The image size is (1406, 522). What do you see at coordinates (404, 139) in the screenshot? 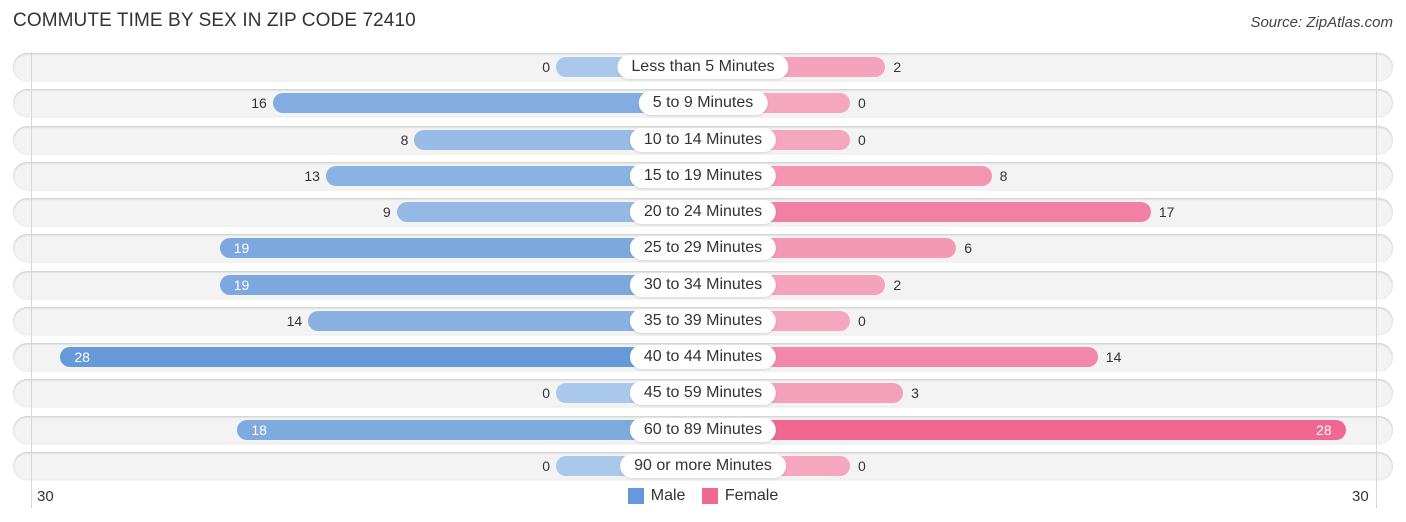
I see `value-label-male: 8` at bounding box center [404, 139].